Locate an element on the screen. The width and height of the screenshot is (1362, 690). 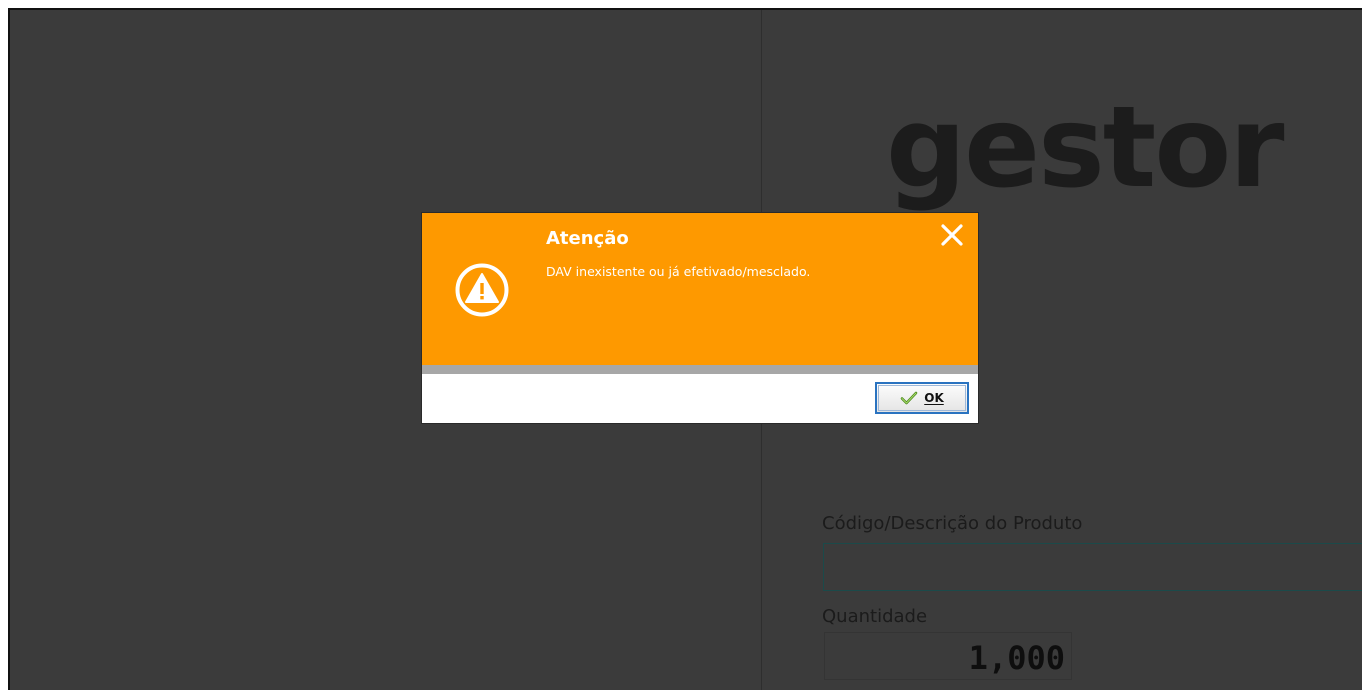
dialog-separator is located at coordinates (700, 369).